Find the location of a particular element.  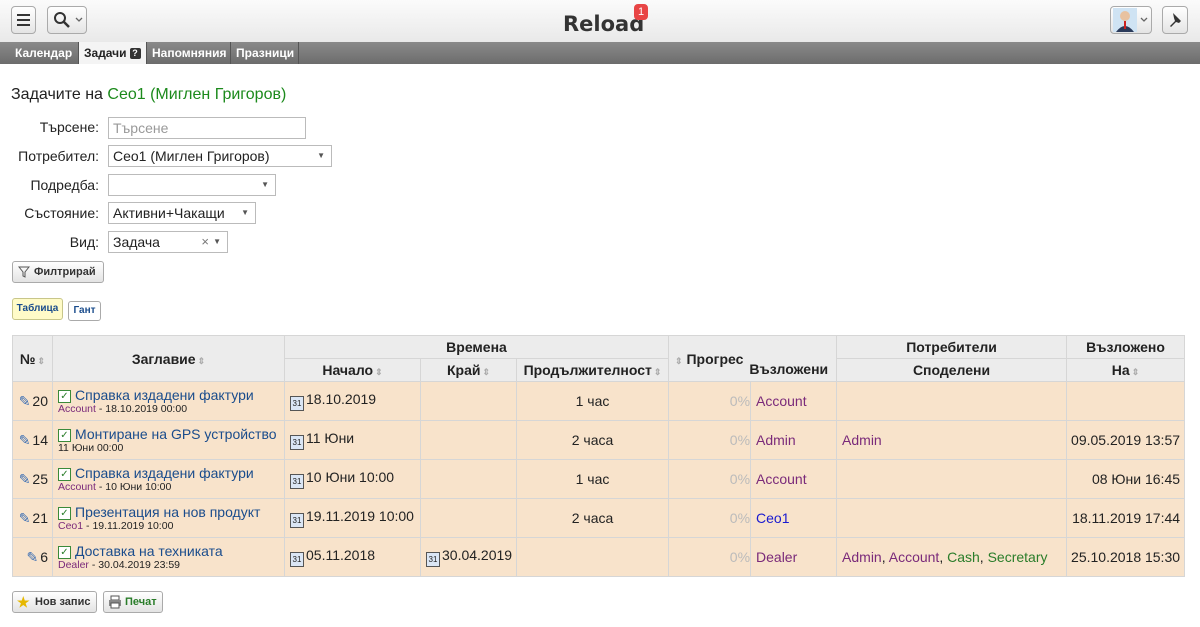

col-title-header: Заглавие ⇕ is located at coordinates (168, 358).